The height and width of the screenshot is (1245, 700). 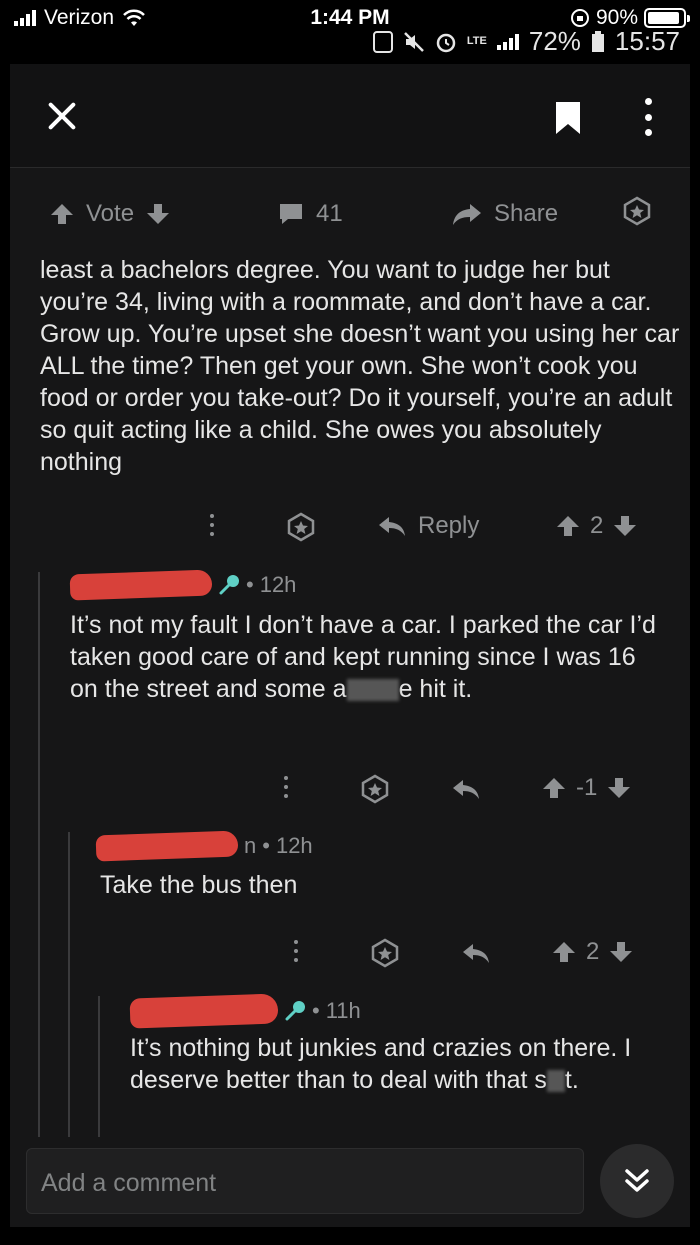 What do you see at coordinates (435, 689) in the screenshot?
I see `comment-text-part: e hit it.` at bounding box center [435, 689].